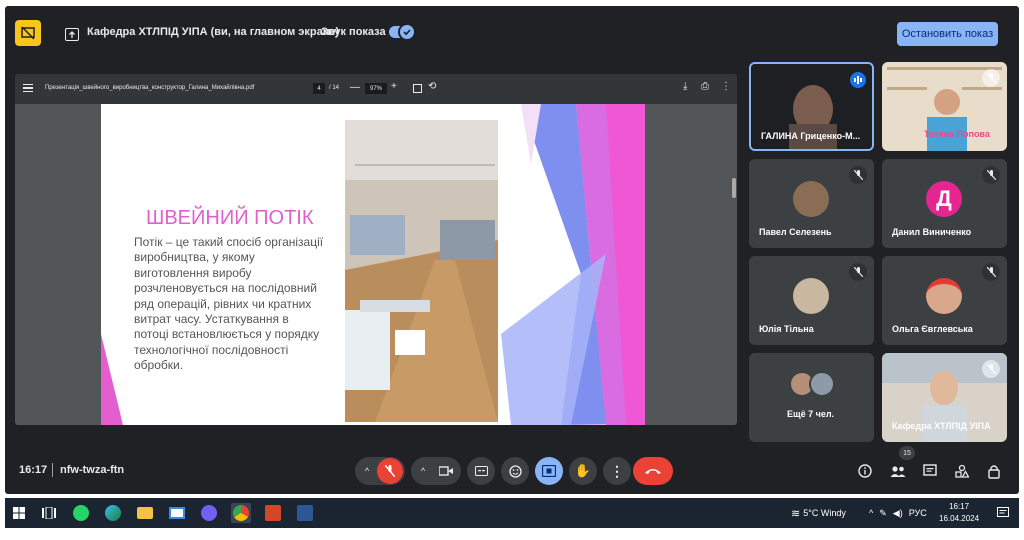 The image size is (1024, 540). Describe the element at coordinates (177, 513) in the screenshot. I see `mail-icon` at that location.